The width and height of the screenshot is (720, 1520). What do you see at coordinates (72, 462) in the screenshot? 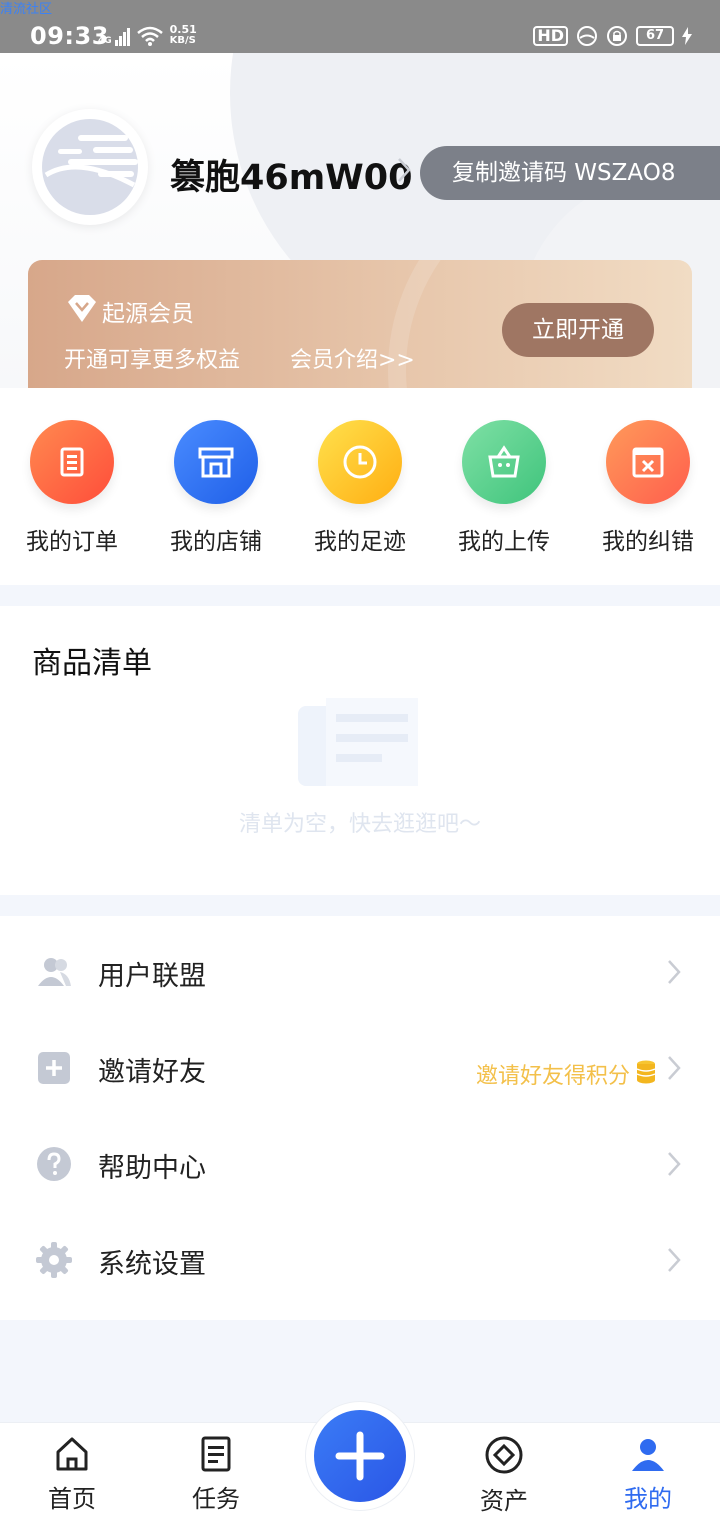
I see `order-icon` at bounding box center [72, 462].